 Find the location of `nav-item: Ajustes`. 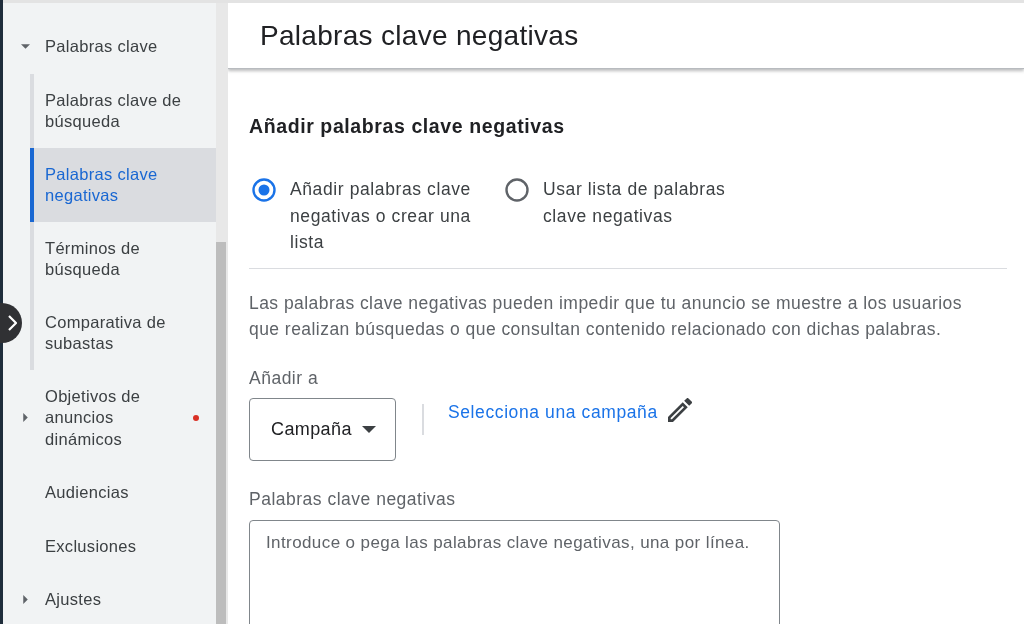

nav-item: Ajustes is located at coordinates (109, 598).